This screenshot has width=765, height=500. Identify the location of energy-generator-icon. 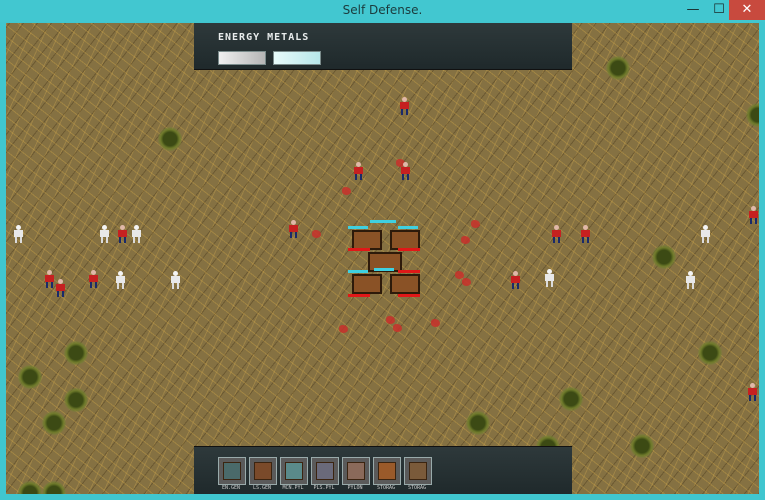
(232, 471).